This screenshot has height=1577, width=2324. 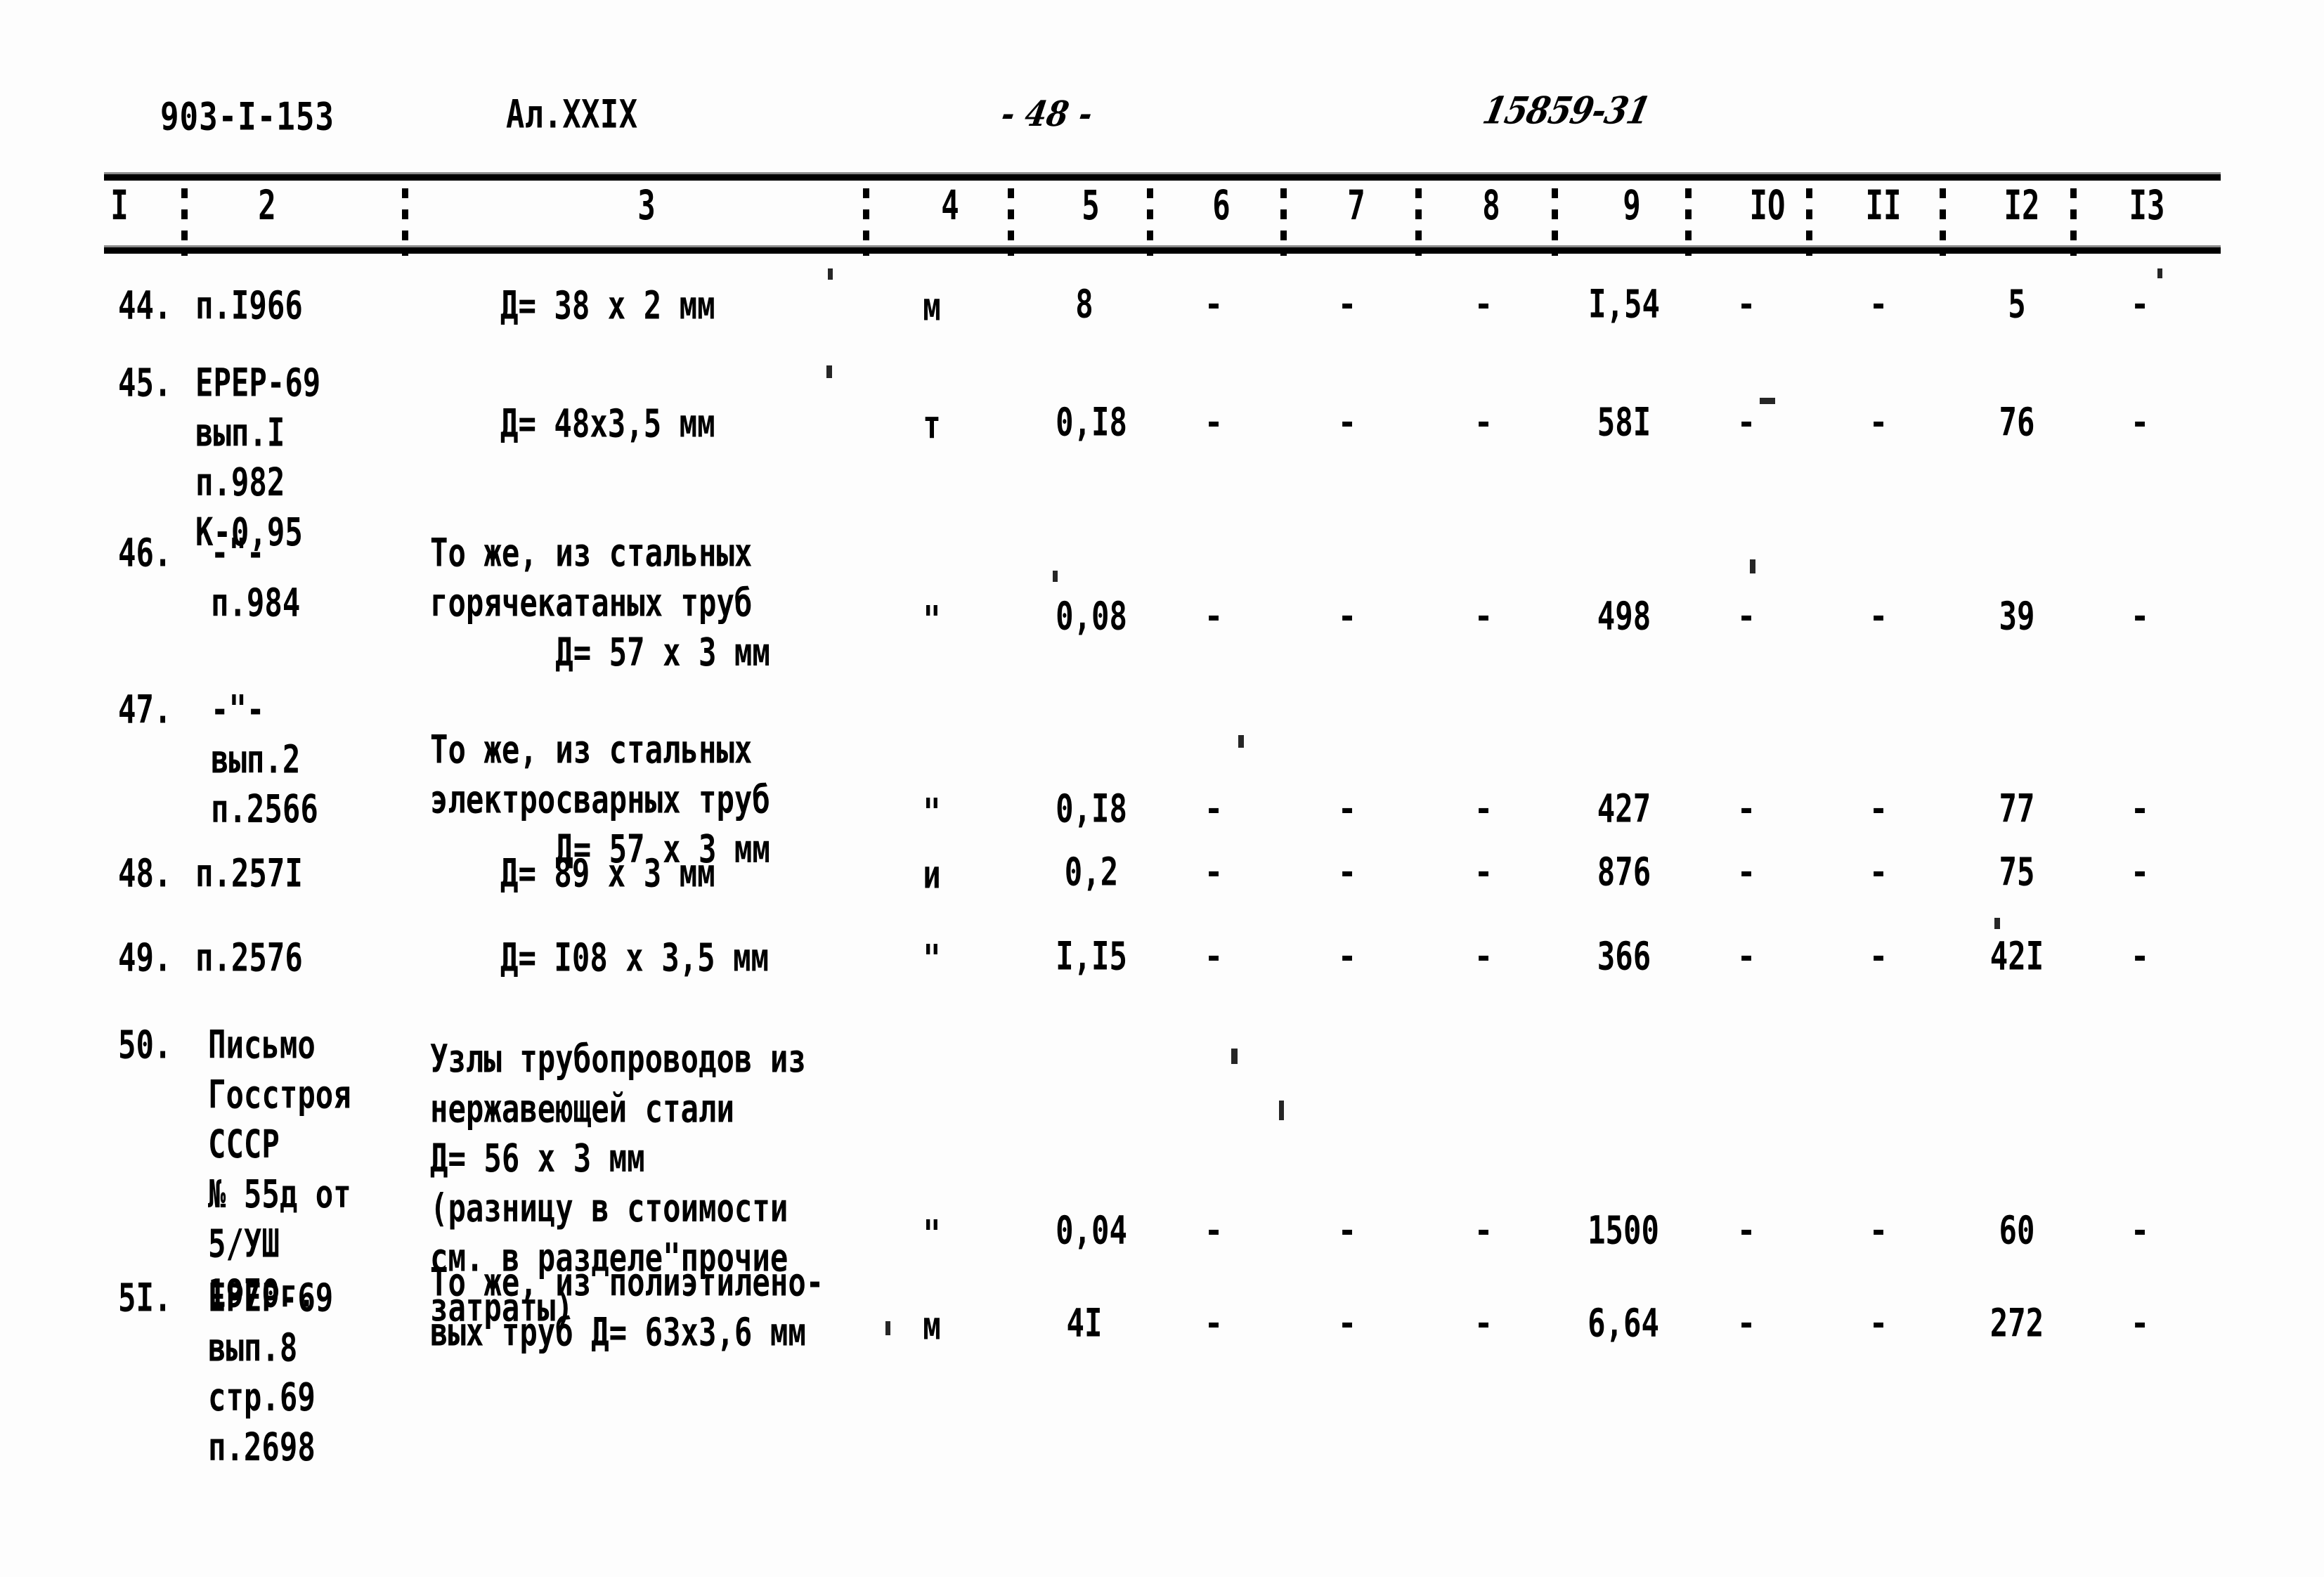 I want to click on column-header-4: 4, so click(x=950, y=205).